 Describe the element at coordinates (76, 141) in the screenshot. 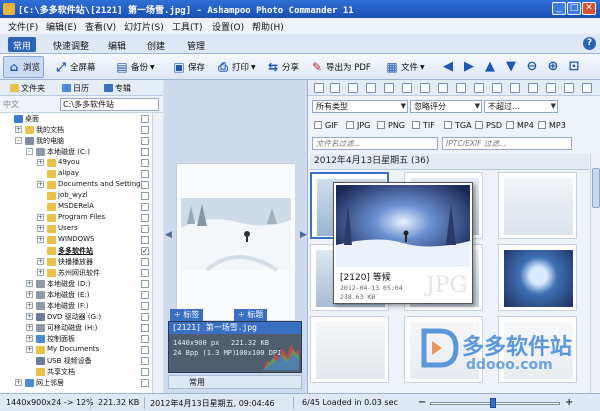

I see `tree-item: - 我的电脑` at that location.